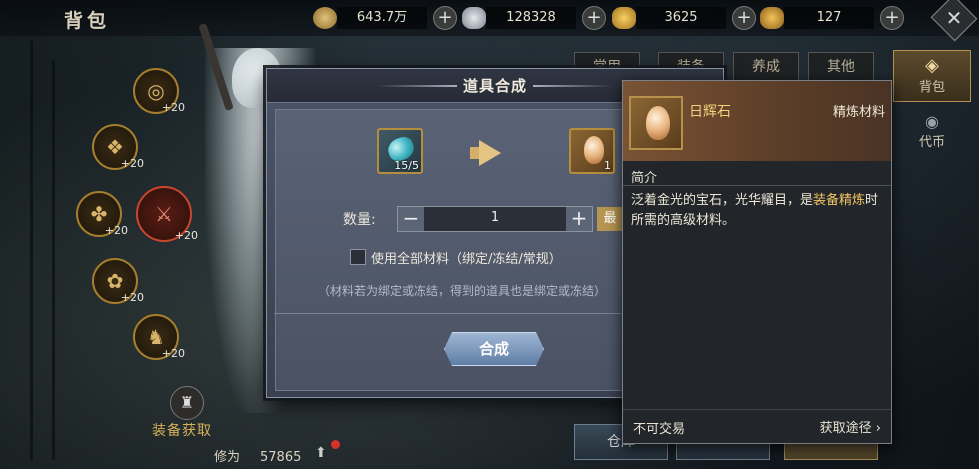 The image size is (979, 469). I want to click on token-tab-icon: ◉, so click(932, 121).